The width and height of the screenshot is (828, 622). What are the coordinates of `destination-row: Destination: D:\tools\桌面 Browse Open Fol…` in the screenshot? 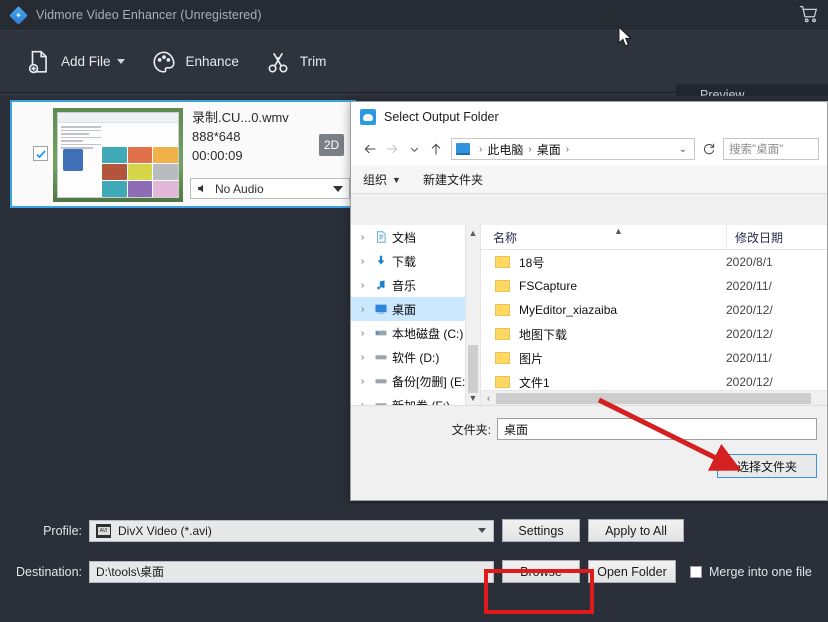 It's located at (414, 571).